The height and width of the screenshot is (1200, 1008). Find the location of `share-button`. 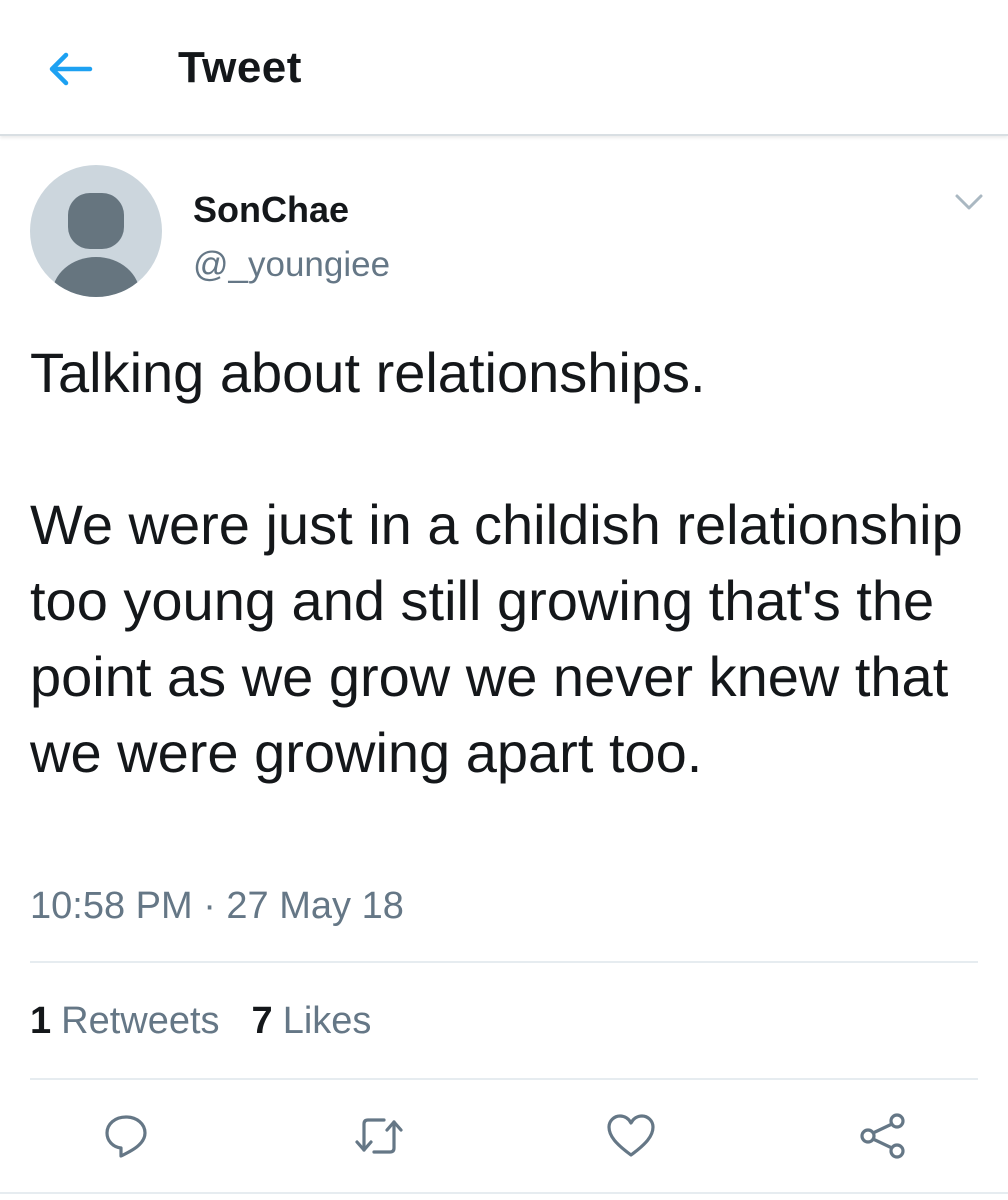

share-button is located at coordinates (883, 1136).